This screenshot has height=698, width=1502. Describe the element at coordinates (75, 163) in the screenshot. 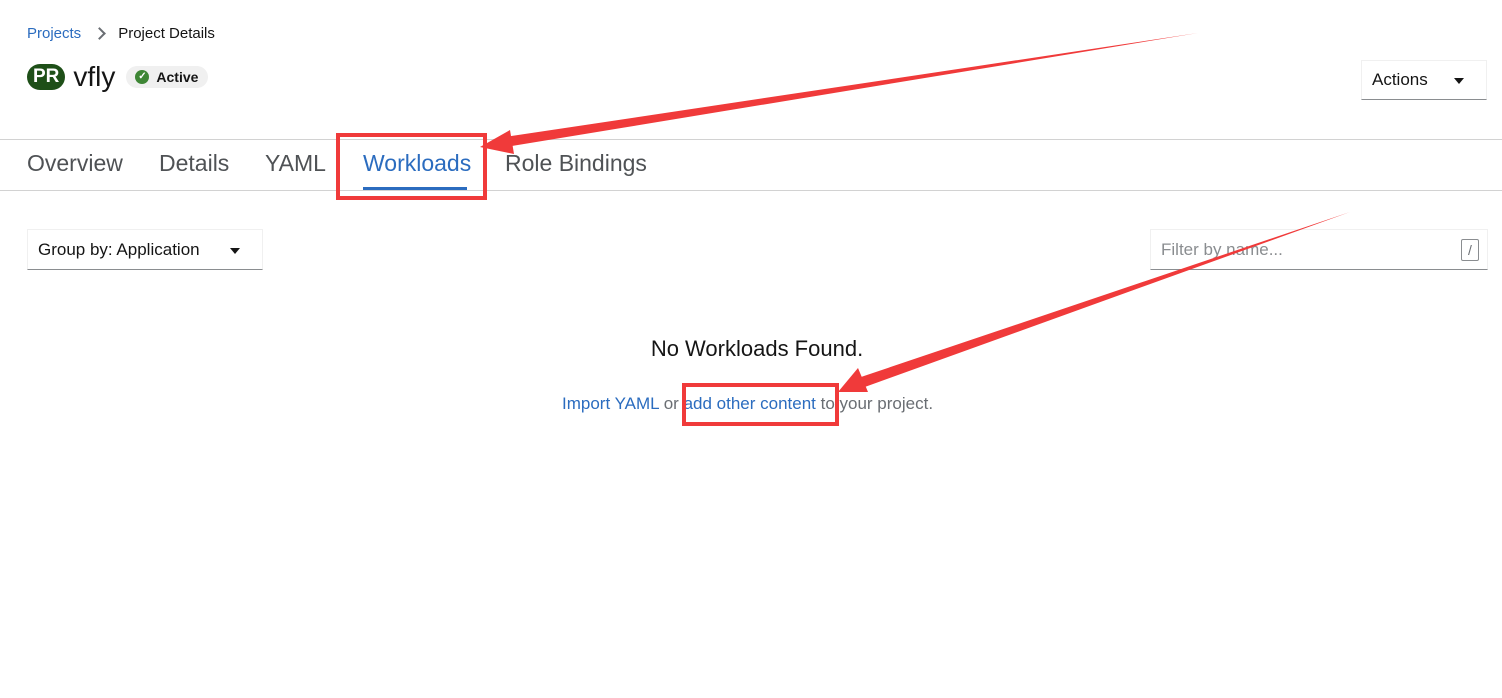

I see `tab-overview: Overview` at that location.